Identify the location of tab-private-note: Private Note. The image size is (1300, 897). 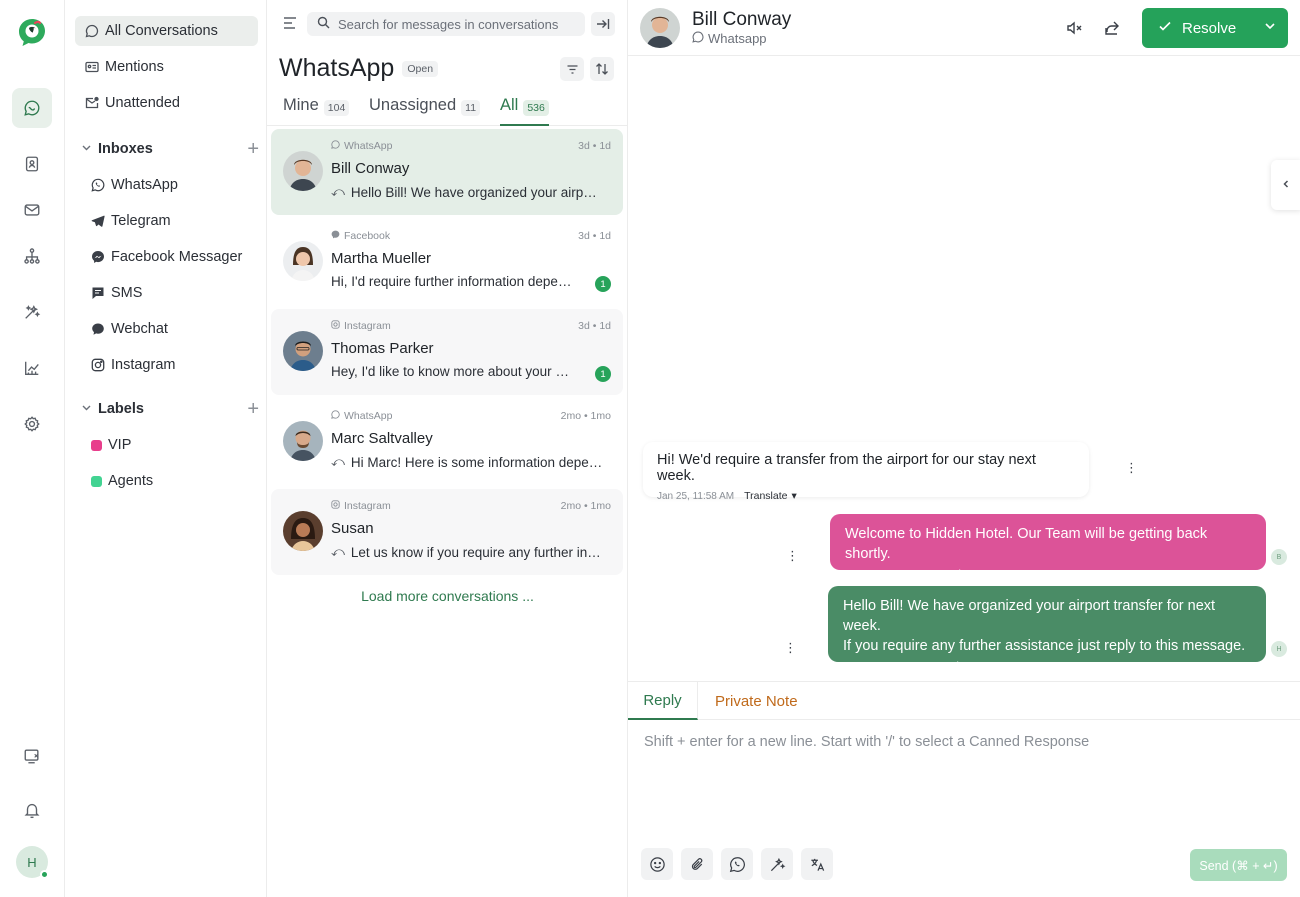
(756, 701).